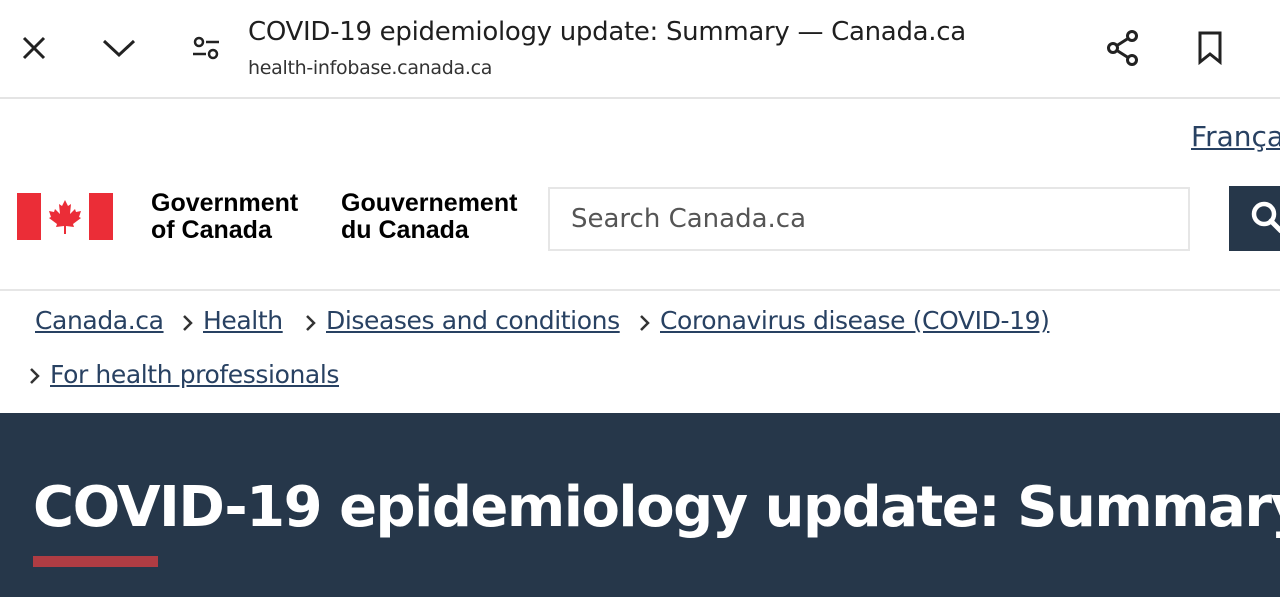 The width and height of the screenshot is (1280, 597). I want to click on collapse-button, so click(119, 48).